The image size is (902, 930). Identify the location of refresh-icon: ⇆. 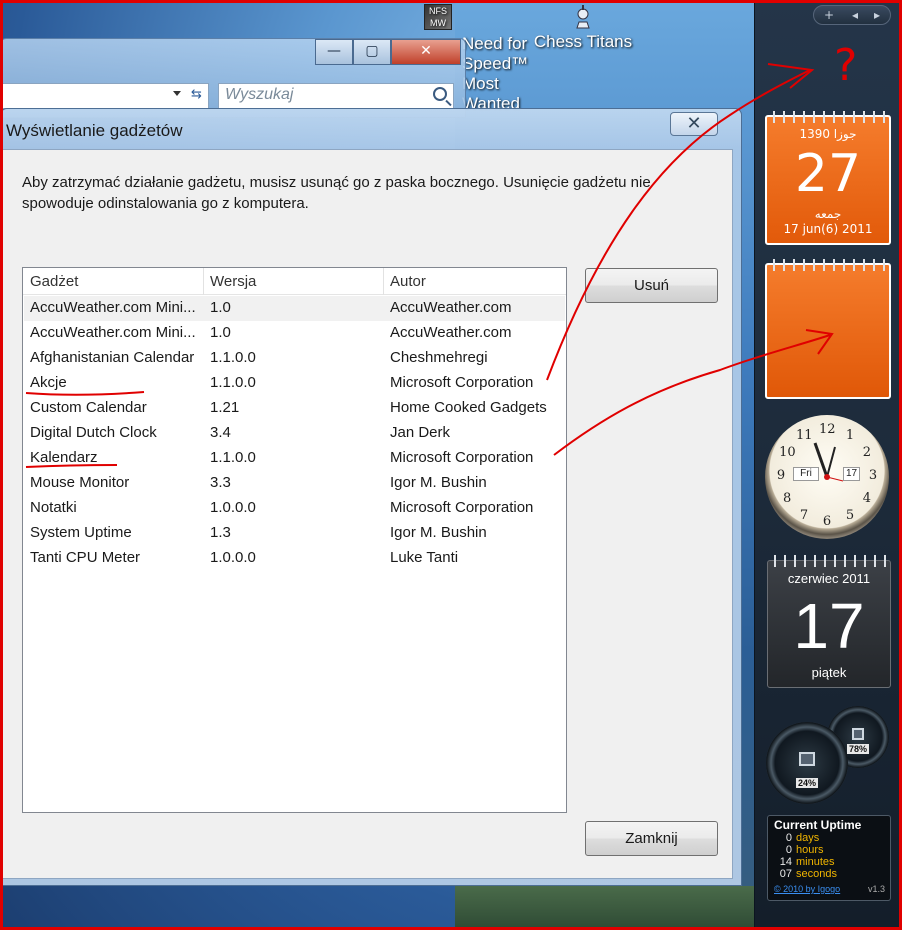
(196, 94).